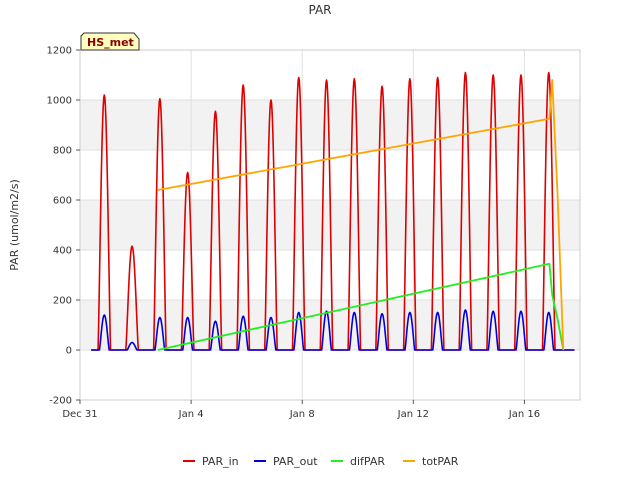 The width and height of the screenshot is (640, 480). What do you see at coordinates (220, 461) in the screenshot?
I see `legend-label: PAR_in` at bounding box center [220, 461].